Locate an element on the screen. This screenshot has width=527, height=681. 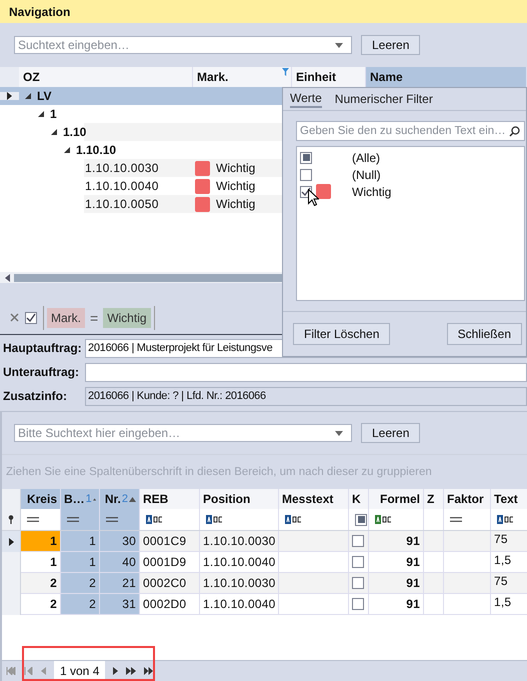
next-page-group-icon is located at coordinates (131, 671).